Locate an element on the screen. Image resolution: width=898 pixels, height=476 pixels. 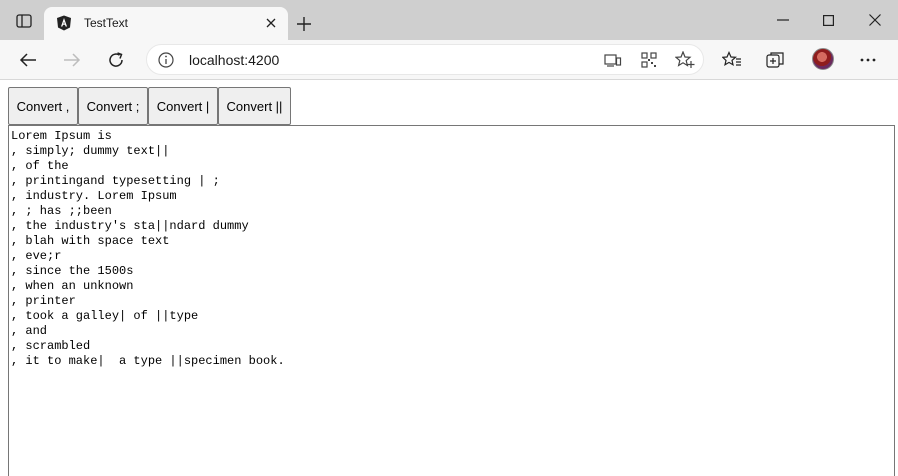
maximize-icon is located at coordinates (828, 20).